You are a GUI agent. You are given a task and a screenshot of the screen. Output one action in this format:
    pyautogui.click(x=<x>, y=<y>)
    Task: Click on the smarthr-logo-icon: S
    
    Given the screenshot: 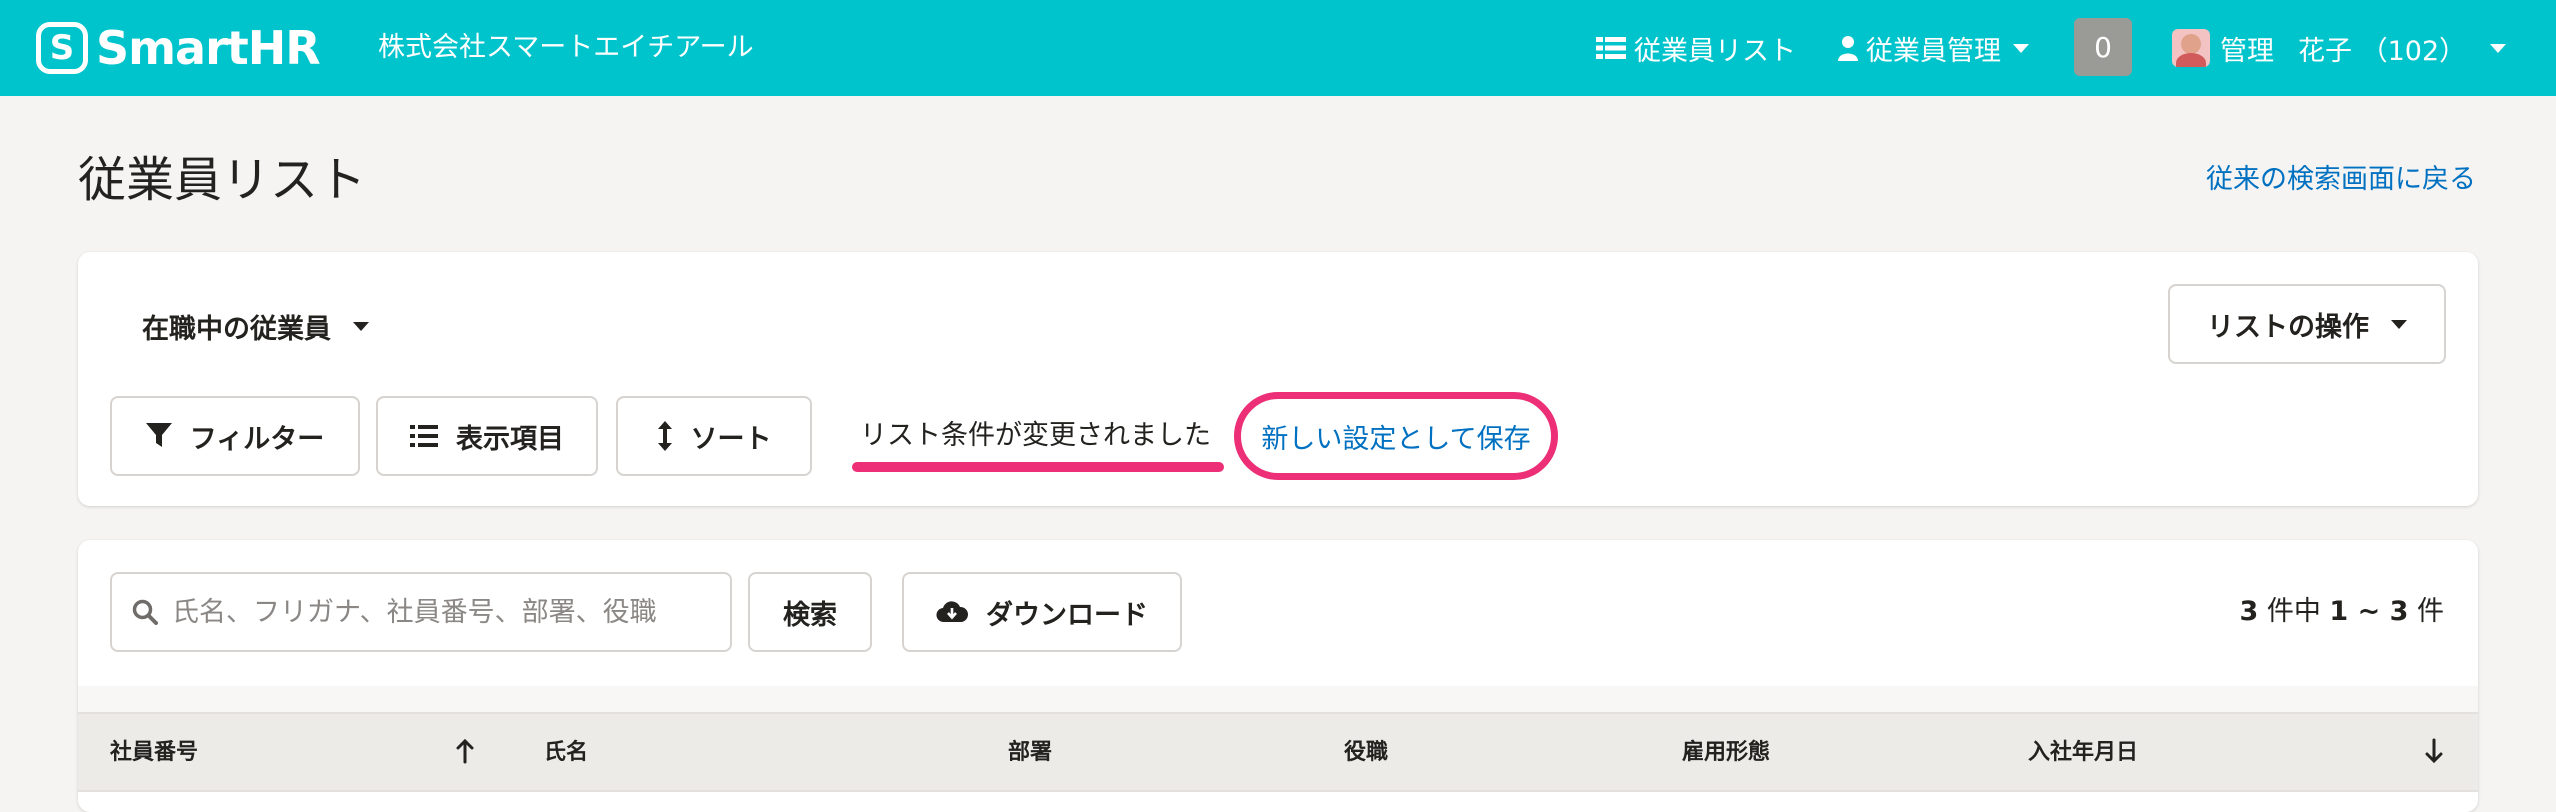 What is the action you would take?
    pyautogui.click(x=62, y=48)
    